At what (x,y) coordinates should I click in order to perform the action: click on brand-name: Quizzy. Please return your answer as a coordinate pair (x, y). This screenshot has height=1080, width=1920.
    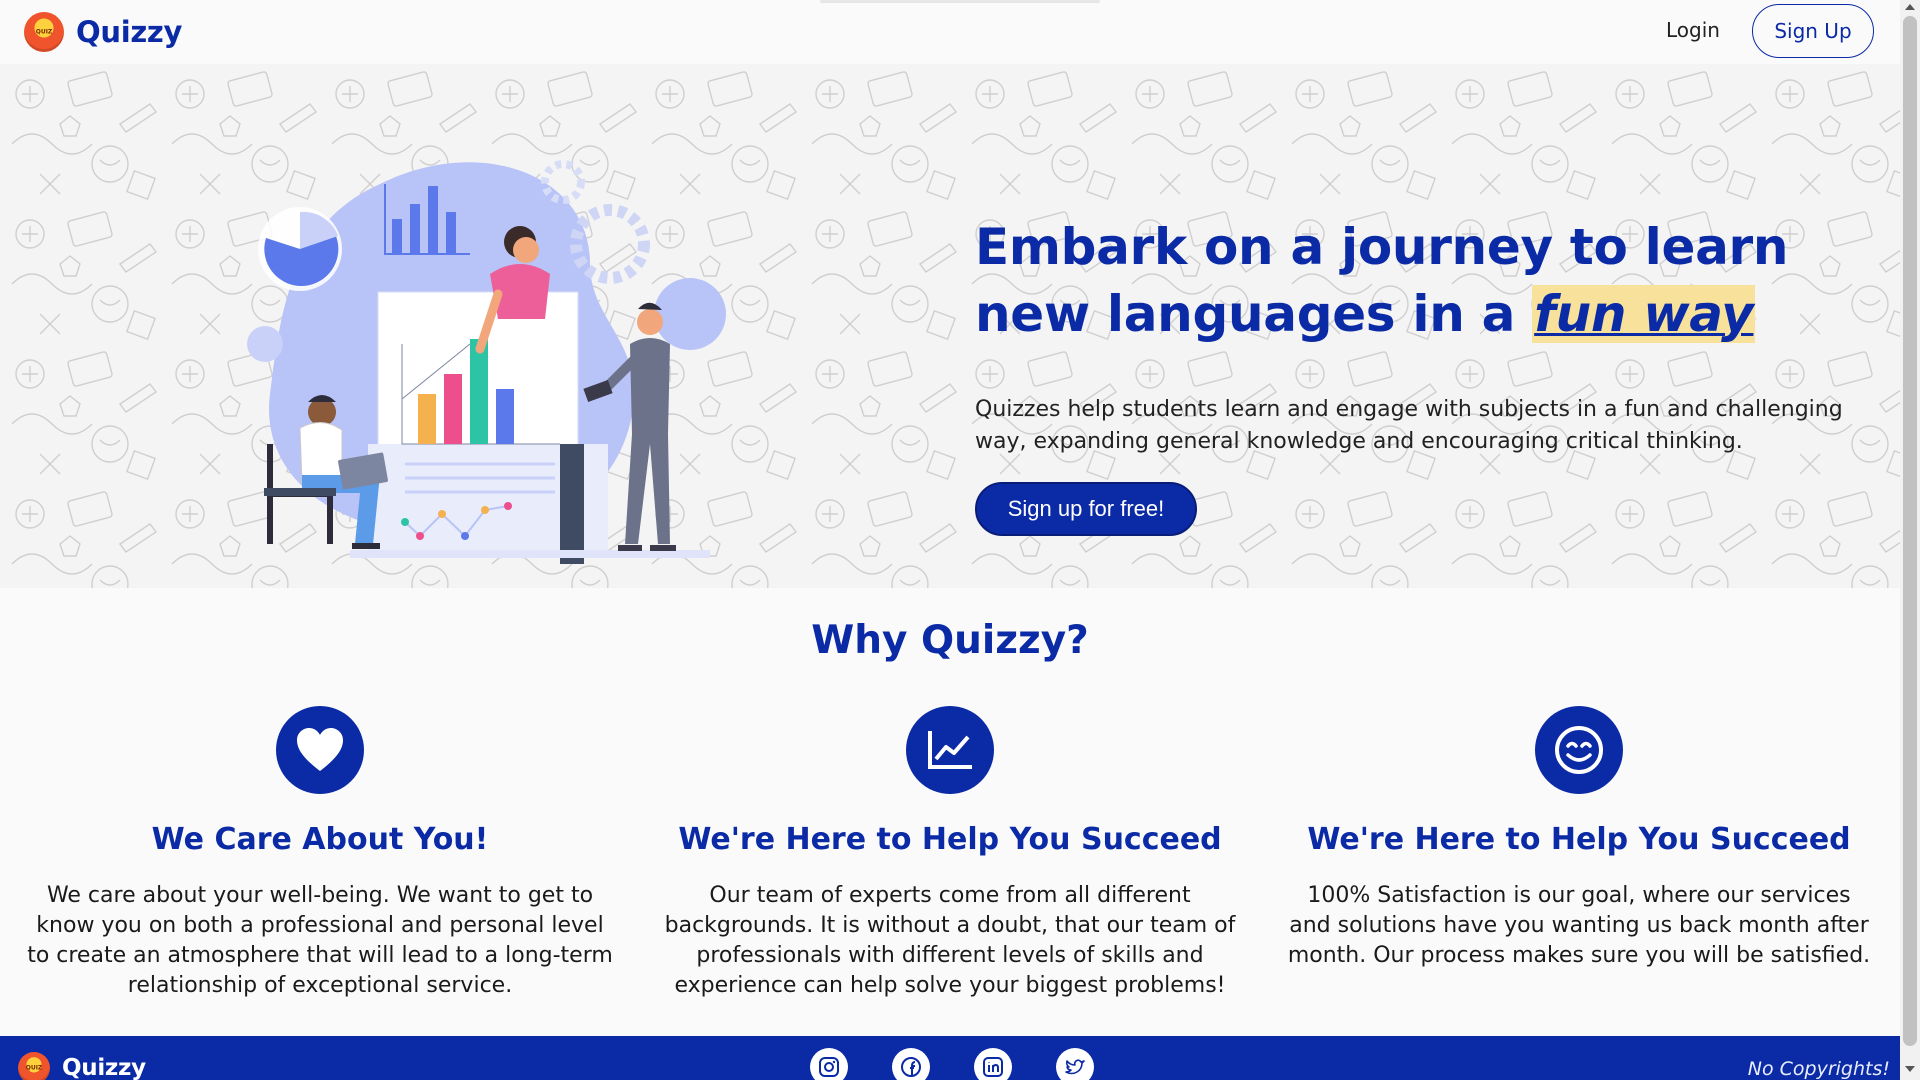
    Looking at the image, I should click on (129, 32).